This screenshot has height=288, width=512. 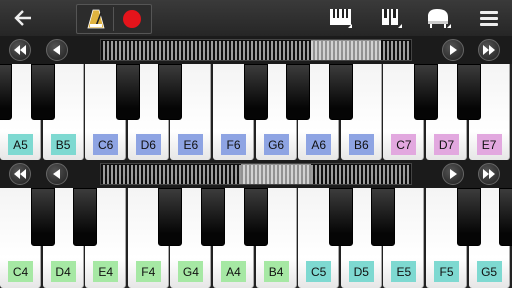 What do you see at coordinates (319, 271) in the screenshot?
I see `key-label: C5` at bounding box center [319, 271].